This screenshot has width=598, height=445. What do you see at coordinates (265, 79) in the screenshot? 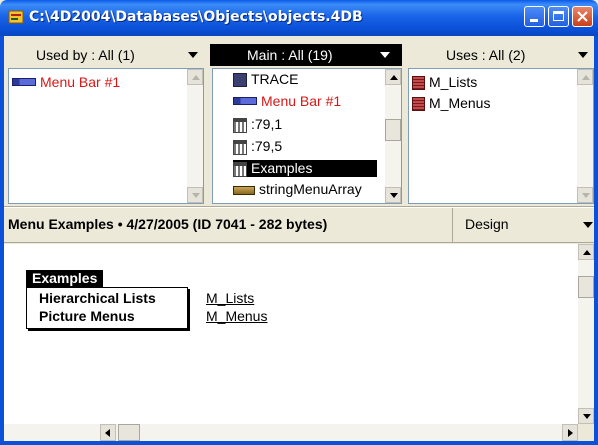
I see `list-item: TRACE` at bounding box center [265, 79].